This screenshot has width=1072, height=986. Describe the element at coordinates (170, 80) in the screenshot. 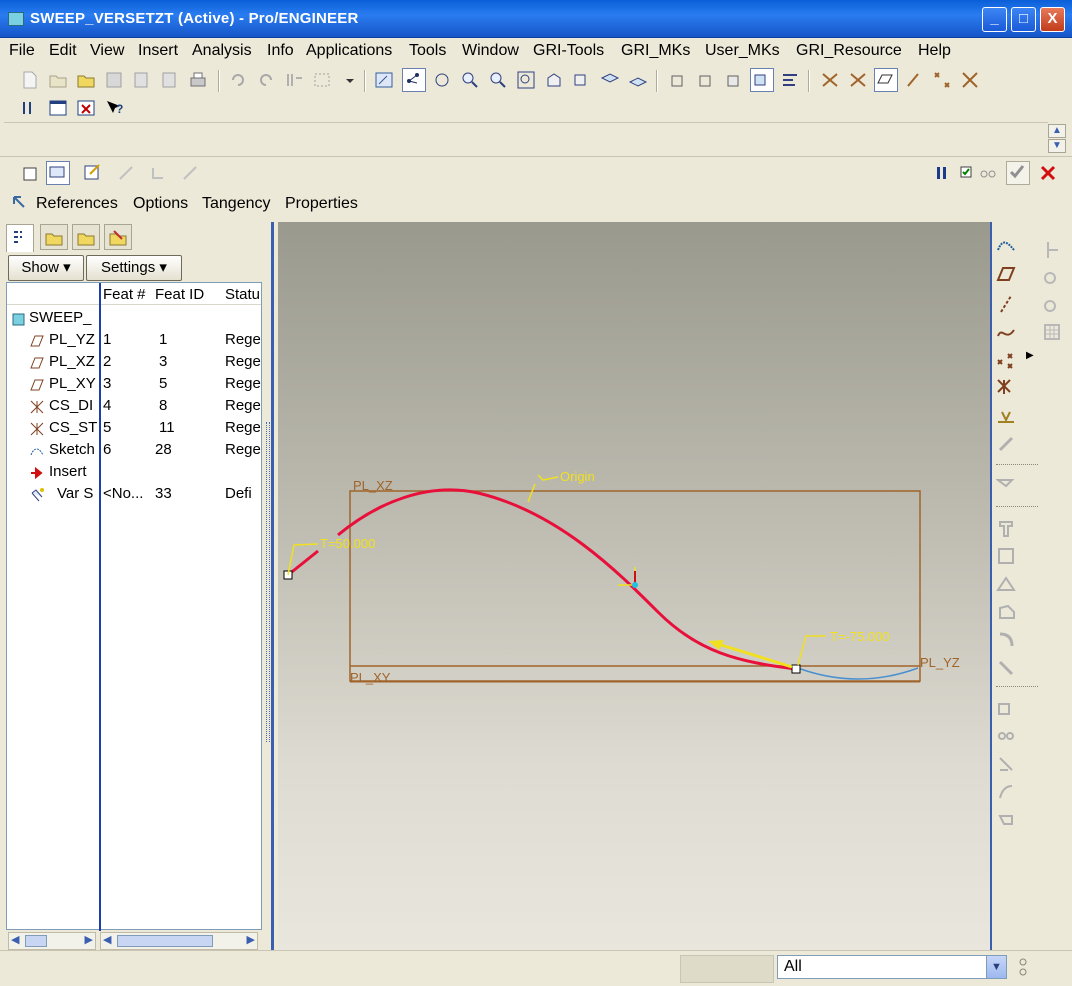

I see `backup-icon` at that location.